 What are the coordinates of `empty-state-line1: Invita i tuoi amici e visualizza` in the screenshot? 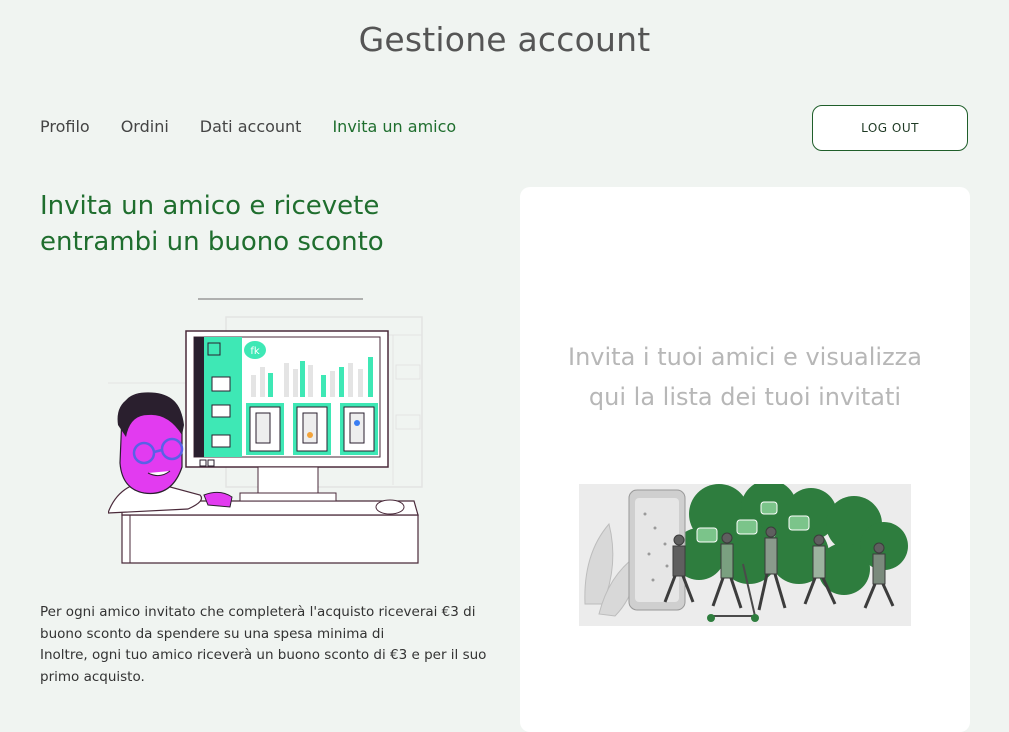 It's located at (745, 357).